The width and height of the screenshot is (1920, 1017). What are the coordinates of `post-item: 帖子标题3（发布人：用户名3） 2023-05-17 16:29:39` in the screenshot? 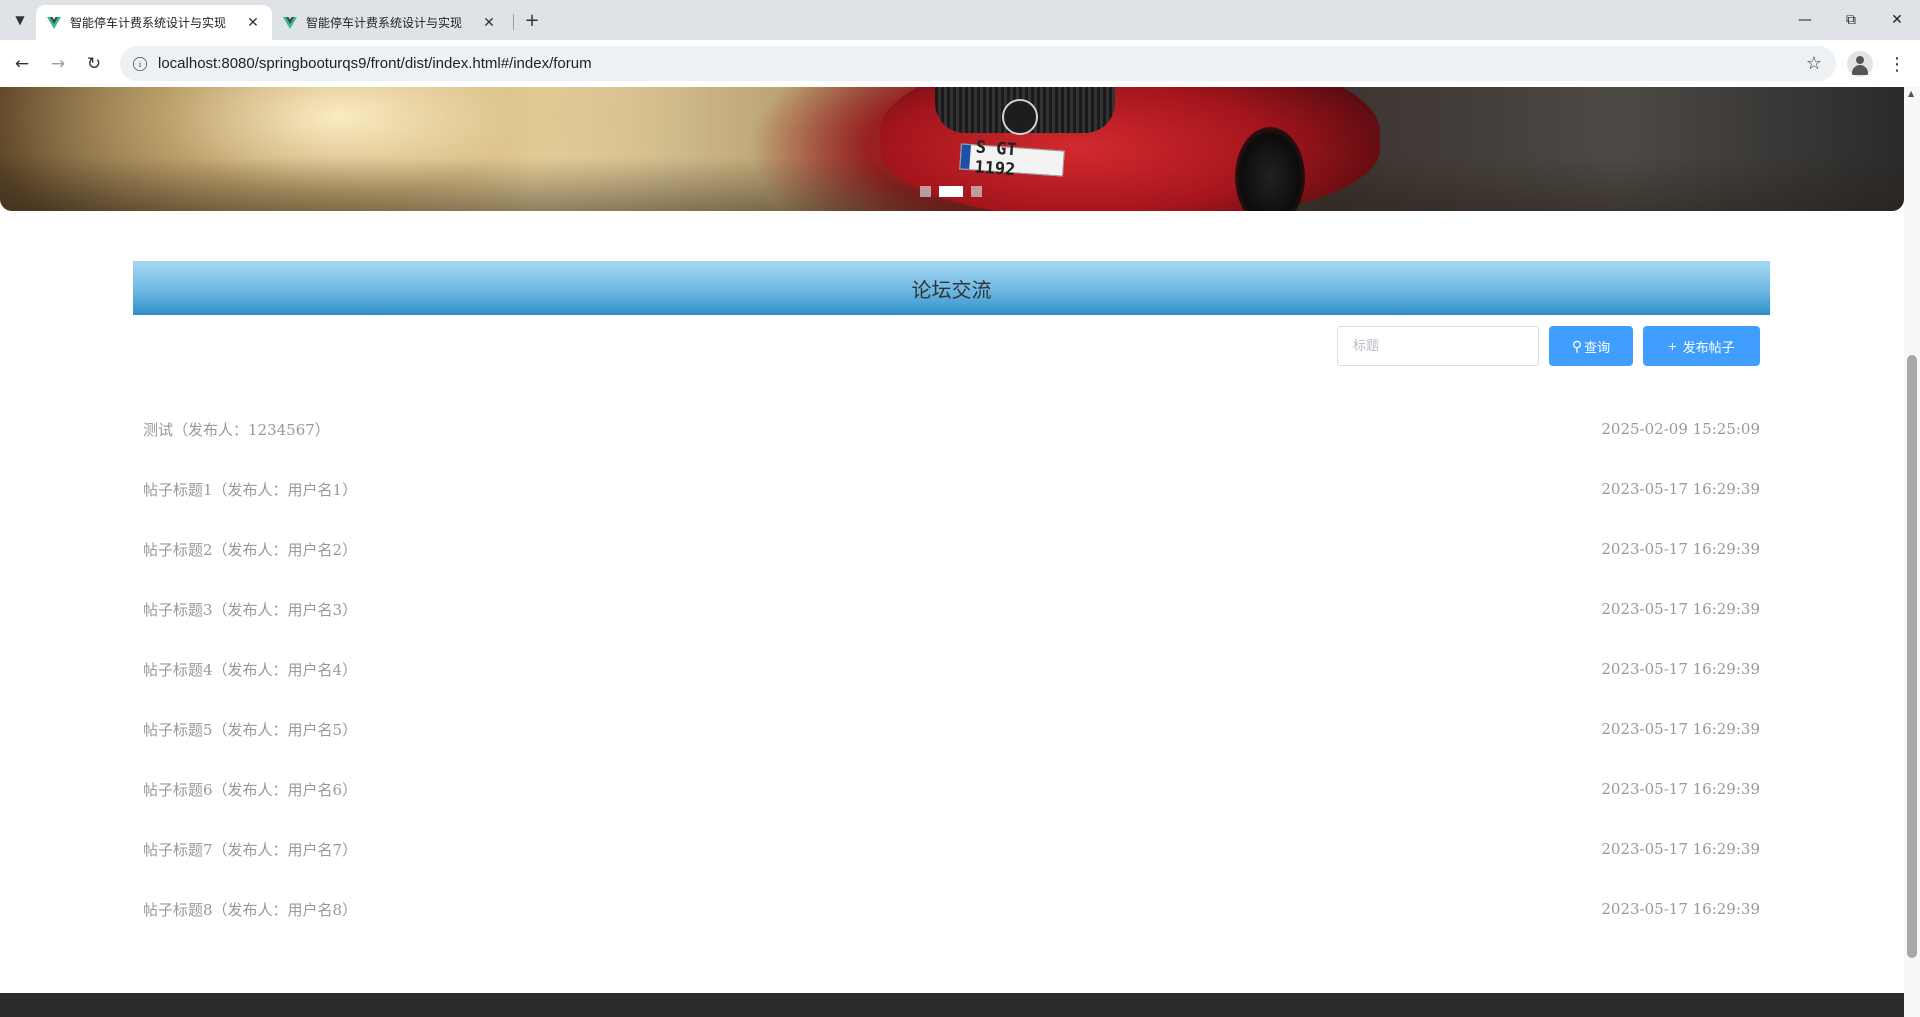 It's located at (951, 609).